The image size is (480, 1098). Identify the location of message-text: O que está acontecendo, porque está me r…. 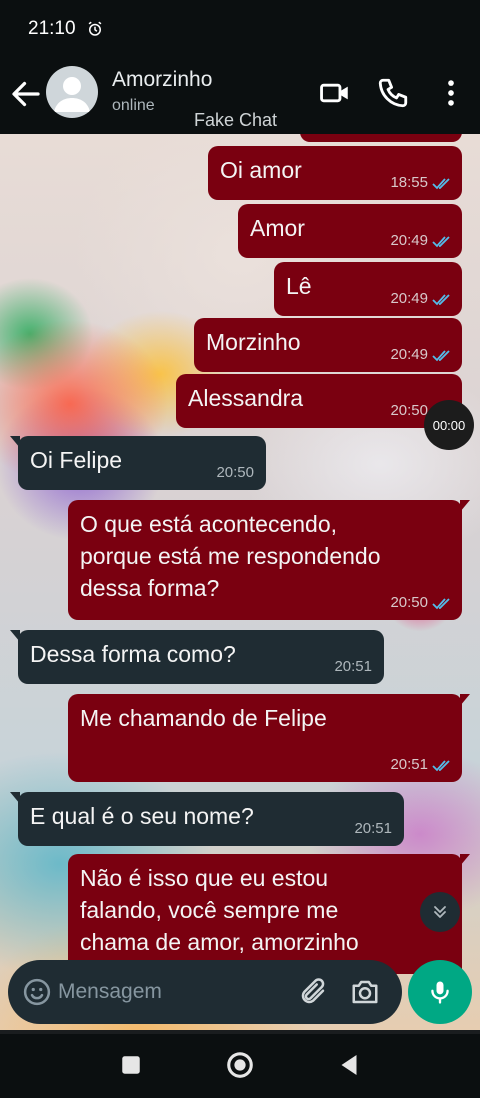
(230, 556).